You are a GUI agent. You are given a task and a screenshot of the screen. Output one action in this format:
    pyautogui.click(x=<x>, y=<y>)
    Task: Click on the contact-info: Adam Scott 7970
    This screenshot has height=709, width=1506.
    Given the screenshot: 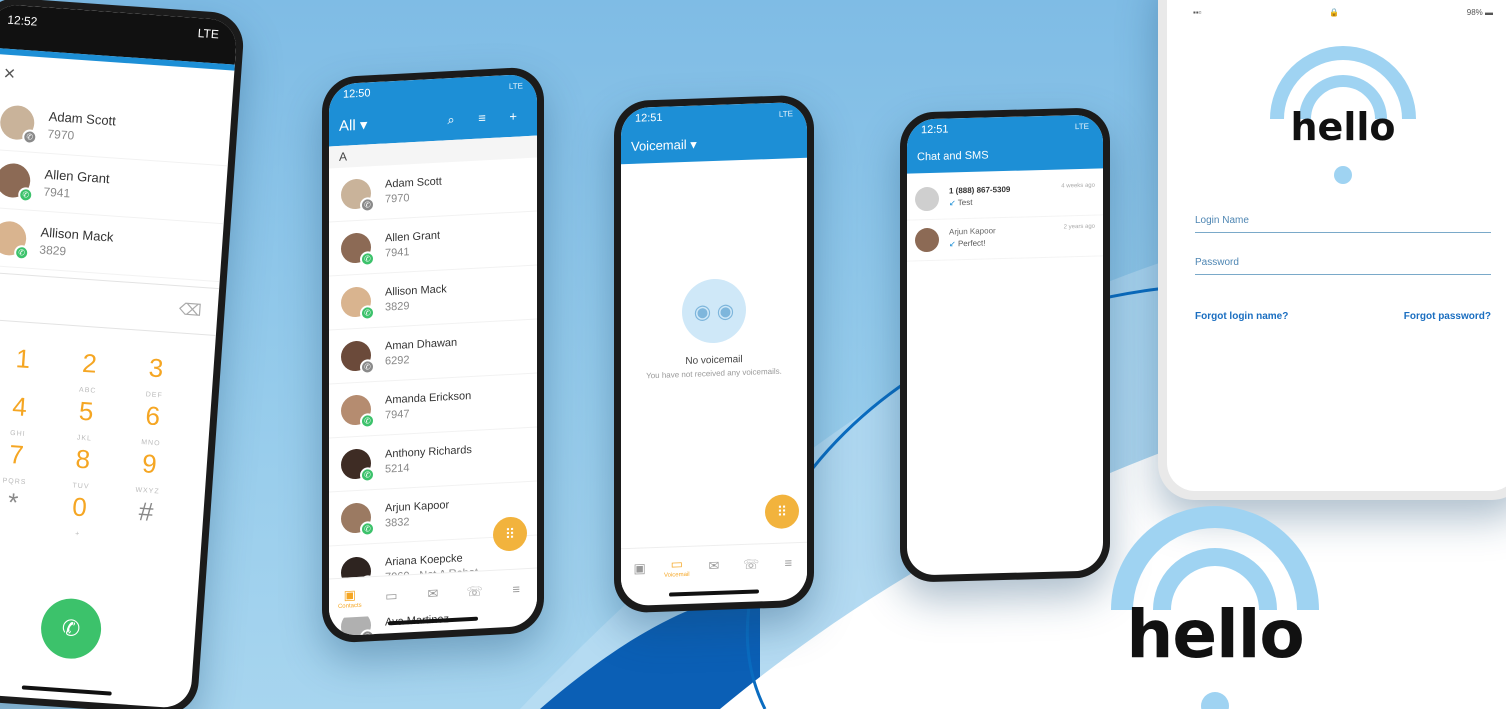 What is the action you would take?
    pyautogui.click(x=413, y=191)
    